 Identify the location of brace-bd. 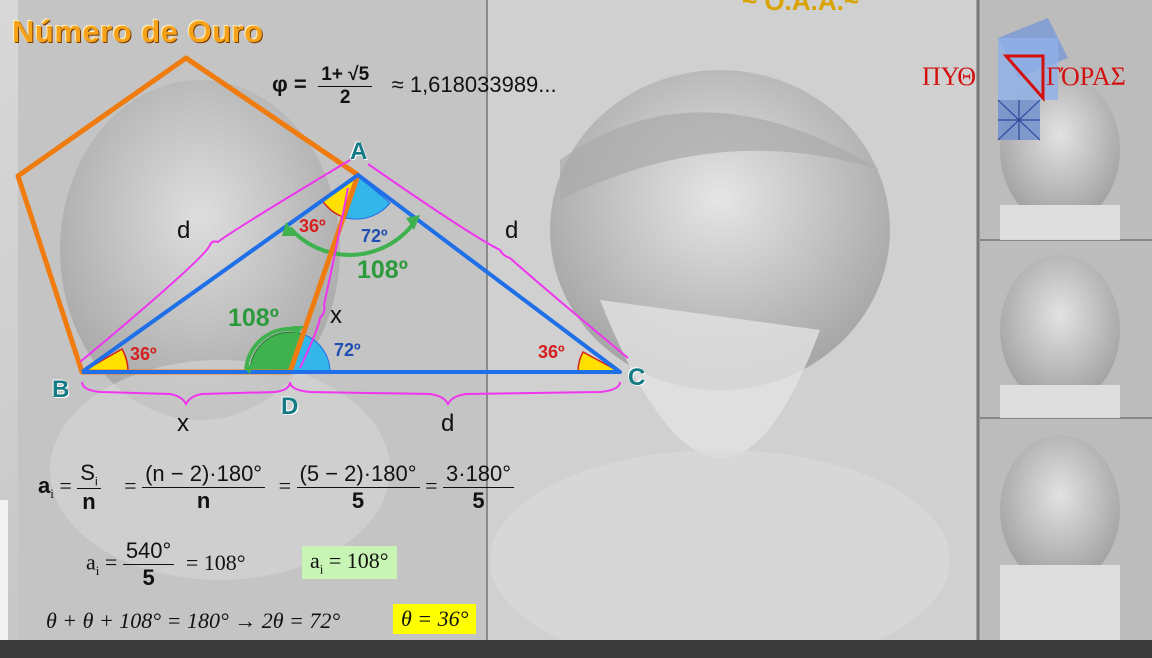
(186, 394).